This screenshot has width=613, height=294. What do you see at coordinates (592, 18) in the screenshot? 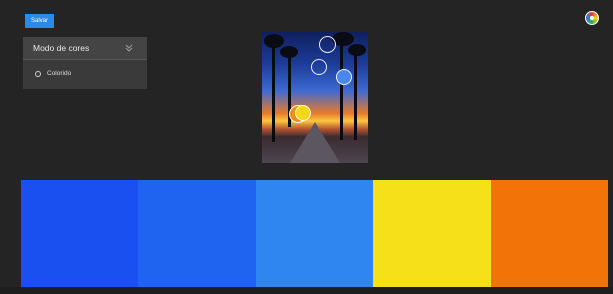
I see `color-wheel-icon` at bounding box center [592, 18].